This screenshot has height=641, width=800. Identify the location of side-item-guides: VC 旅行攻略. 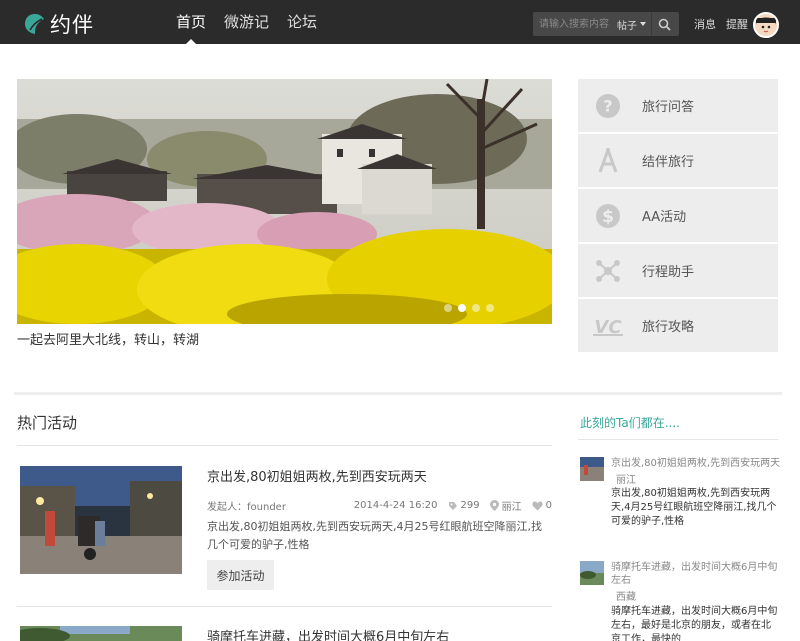
(678, 325).